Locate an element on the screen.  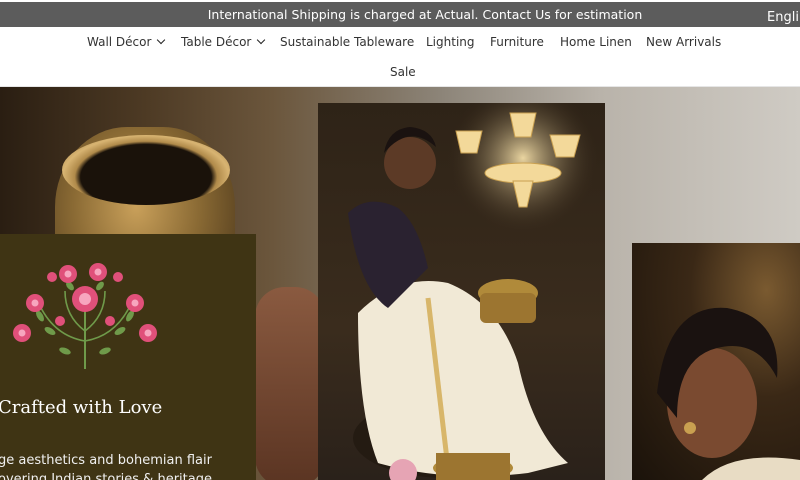
hero-subtitle-line-2: overing Indian stories & heritage is located at coordinates (106, 476).